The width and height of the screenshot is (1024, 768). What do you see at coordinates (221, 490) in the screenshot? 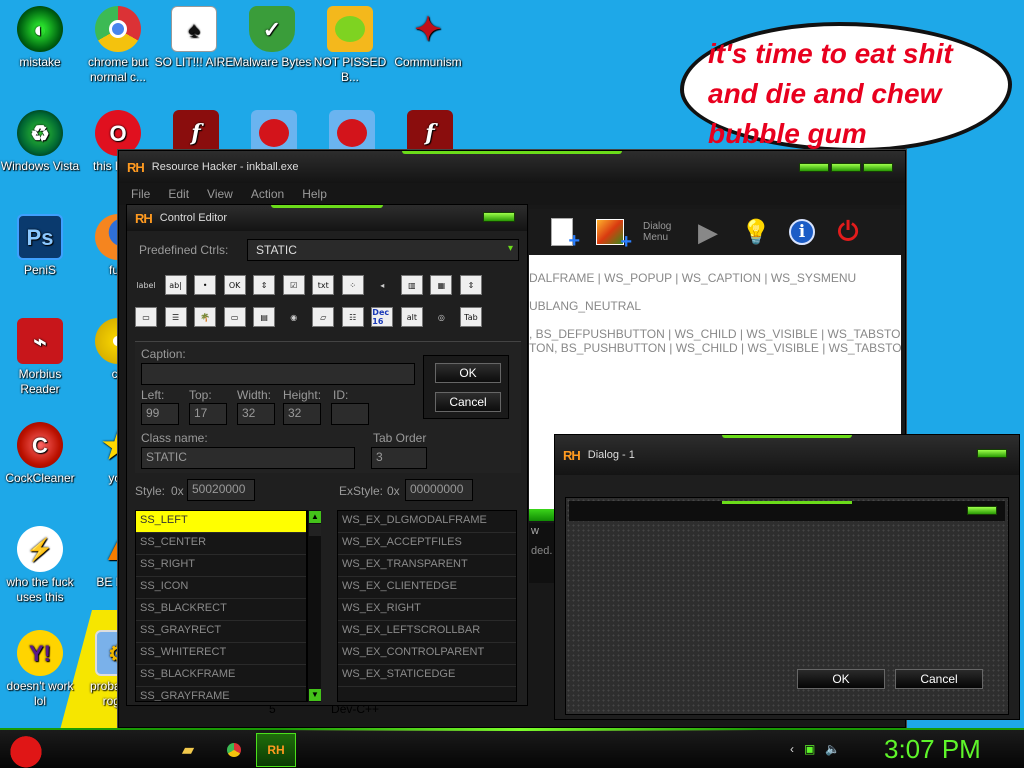
I see `style-field: 50020000` at bounding box center [221, 490].